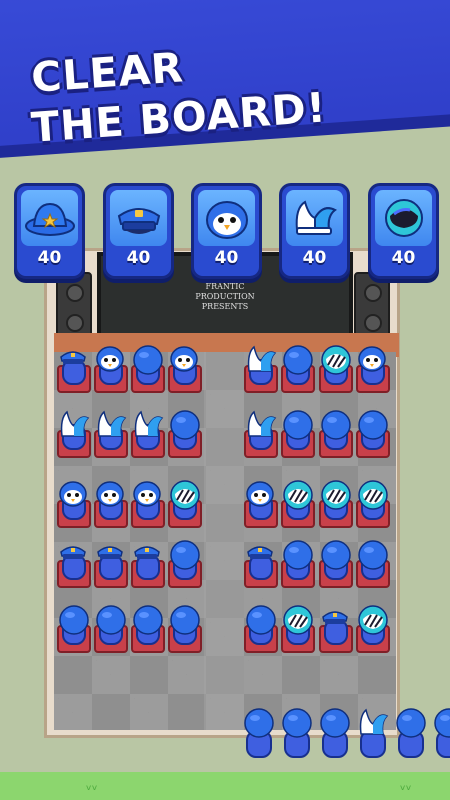 The width and height of the screenshot is (450, 800). I want to click on hat-card-penguin: 40, so click(226, 231).